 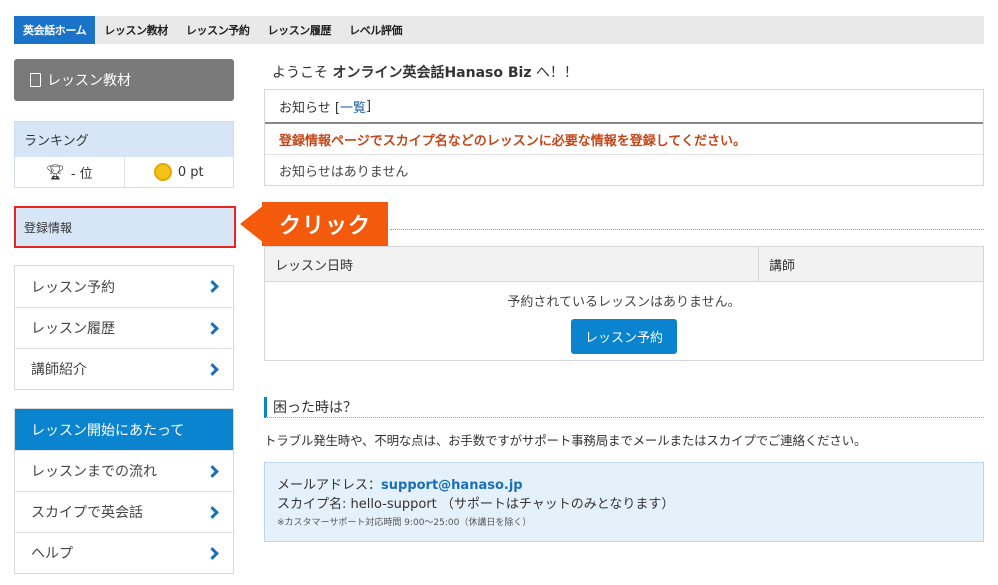 I want to click on top-nav: 英会話ホーム レッスン教材 レッスン予約 レッスン履歴 レベル評価, so click(x=499, y=30).